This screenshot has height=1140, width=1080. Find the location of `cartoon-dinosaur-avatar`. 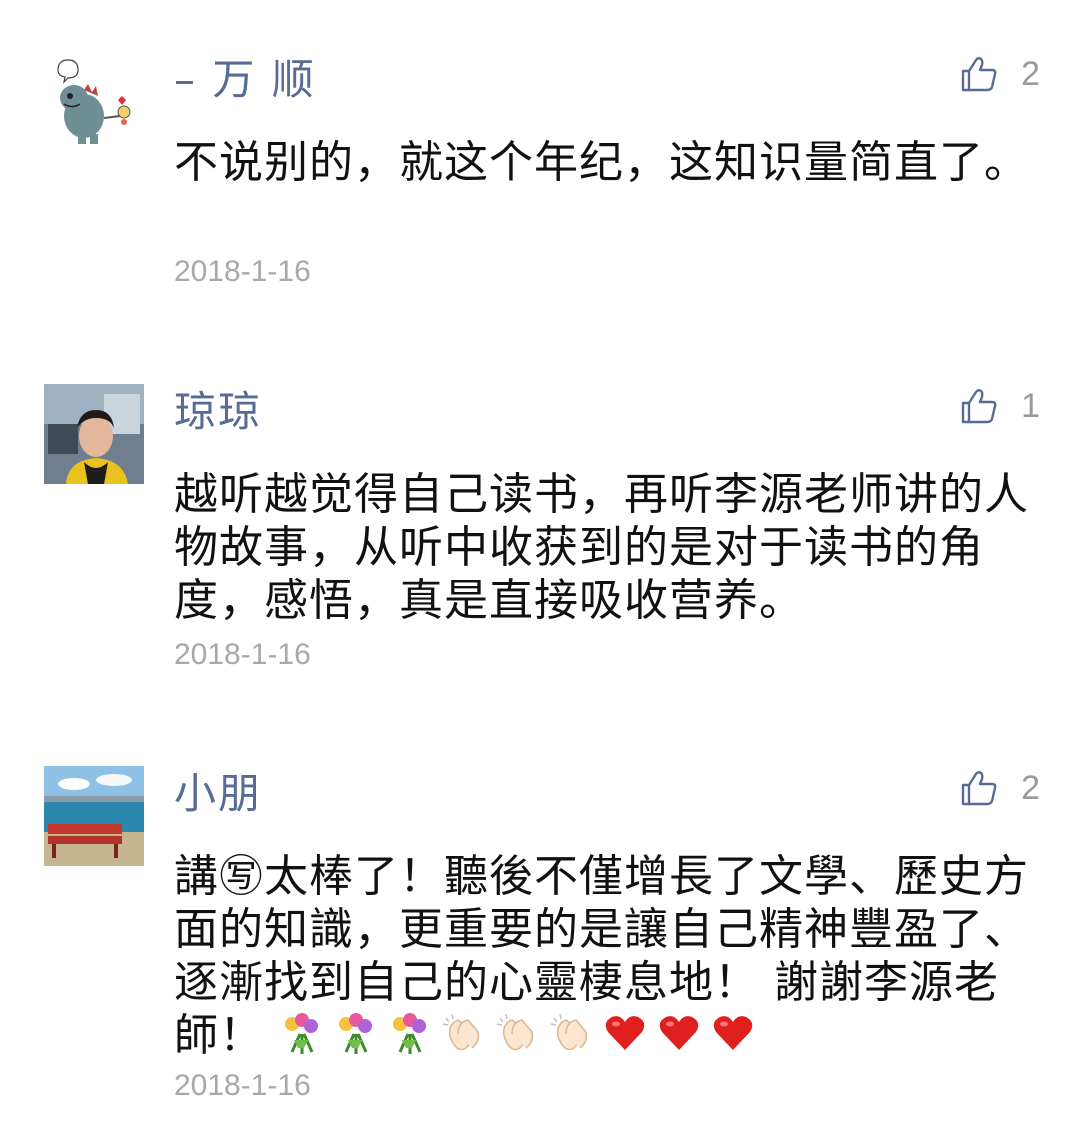

cartoon-dinosaur-avatar is located at coordinates (94, 104).